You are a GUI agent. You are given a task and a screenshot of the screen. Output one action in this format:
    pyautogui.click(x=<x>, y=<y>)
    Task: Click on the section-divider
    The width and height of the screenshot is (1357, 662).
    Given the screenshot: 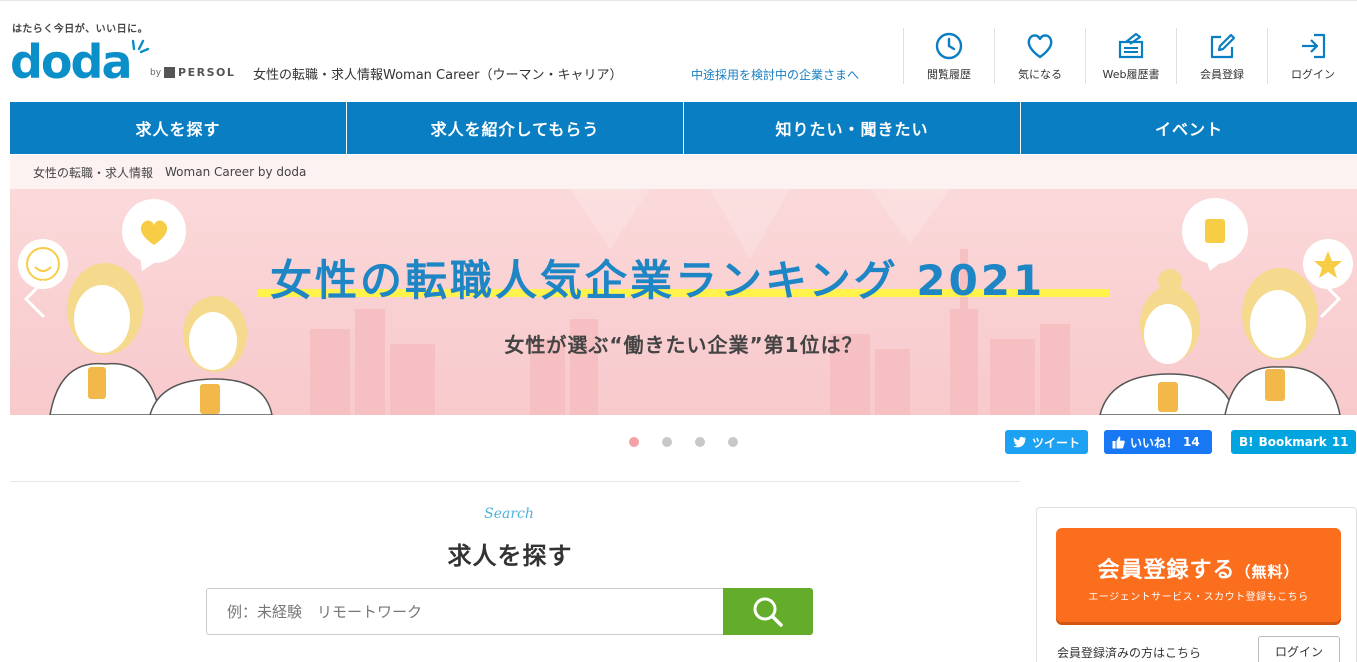 What is the action you would take?
    pyautogui.click(x=515, y=481)
    